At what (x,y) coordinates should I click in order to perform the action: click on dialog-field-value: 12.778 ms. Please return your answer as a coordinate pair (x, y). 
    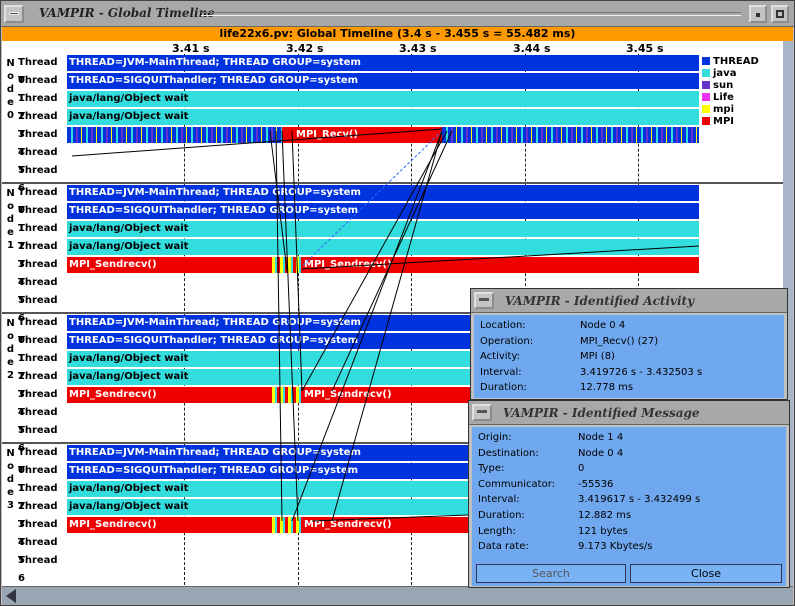
    Looking at the image, I should click on (607, 388).